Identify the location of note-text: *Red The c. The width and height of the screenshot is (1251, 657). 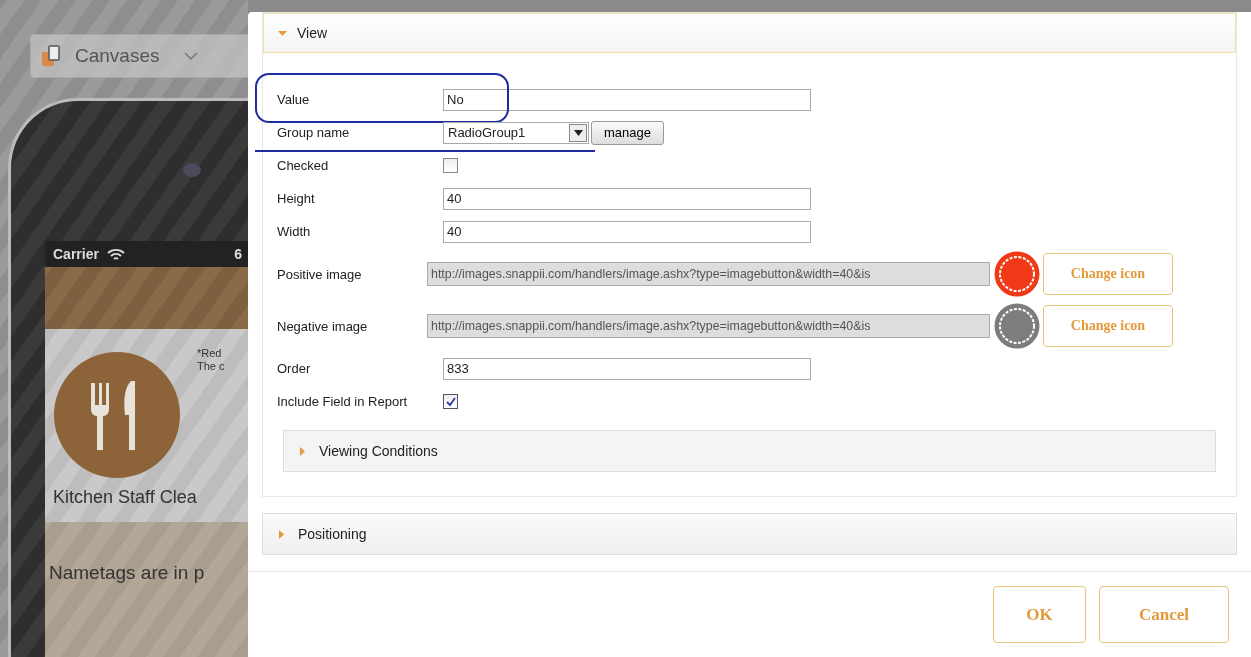
(211, 360).